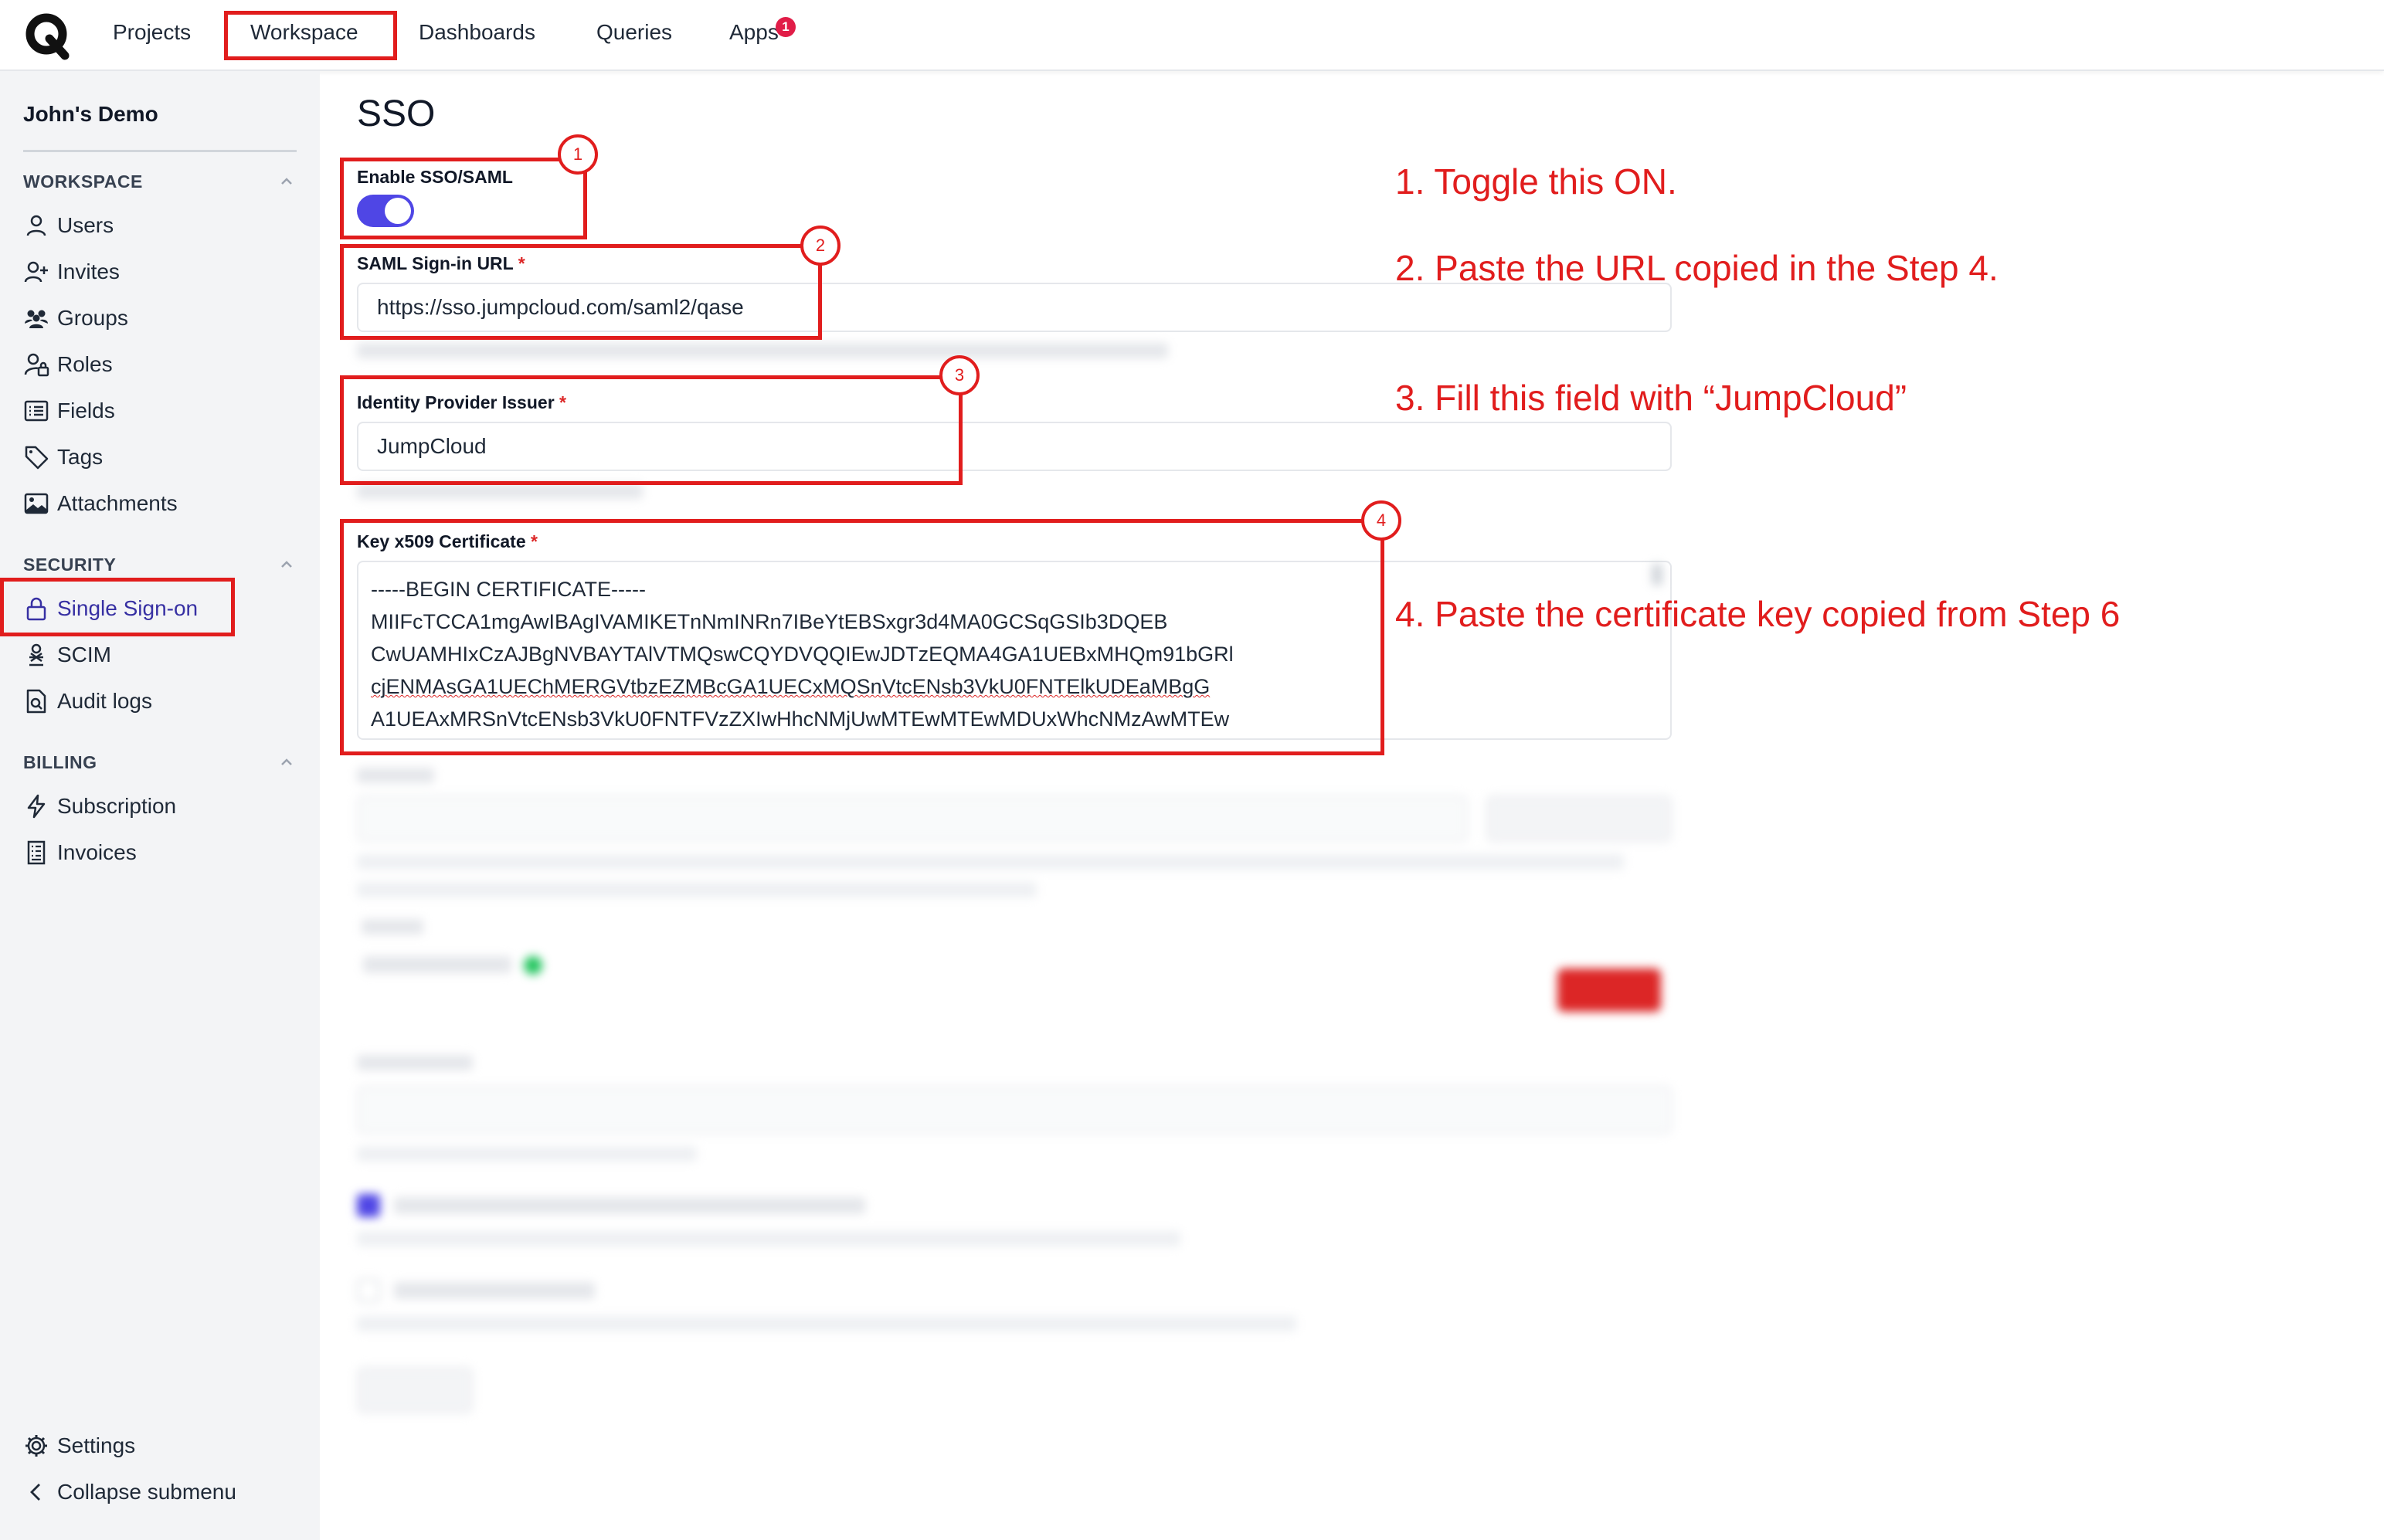 This screenshot has width=2384, height=1540. What do you see at coordinates (1579, 819) in the screenshot?
I see `add-domain-button` at bounding box center [1579, 819].